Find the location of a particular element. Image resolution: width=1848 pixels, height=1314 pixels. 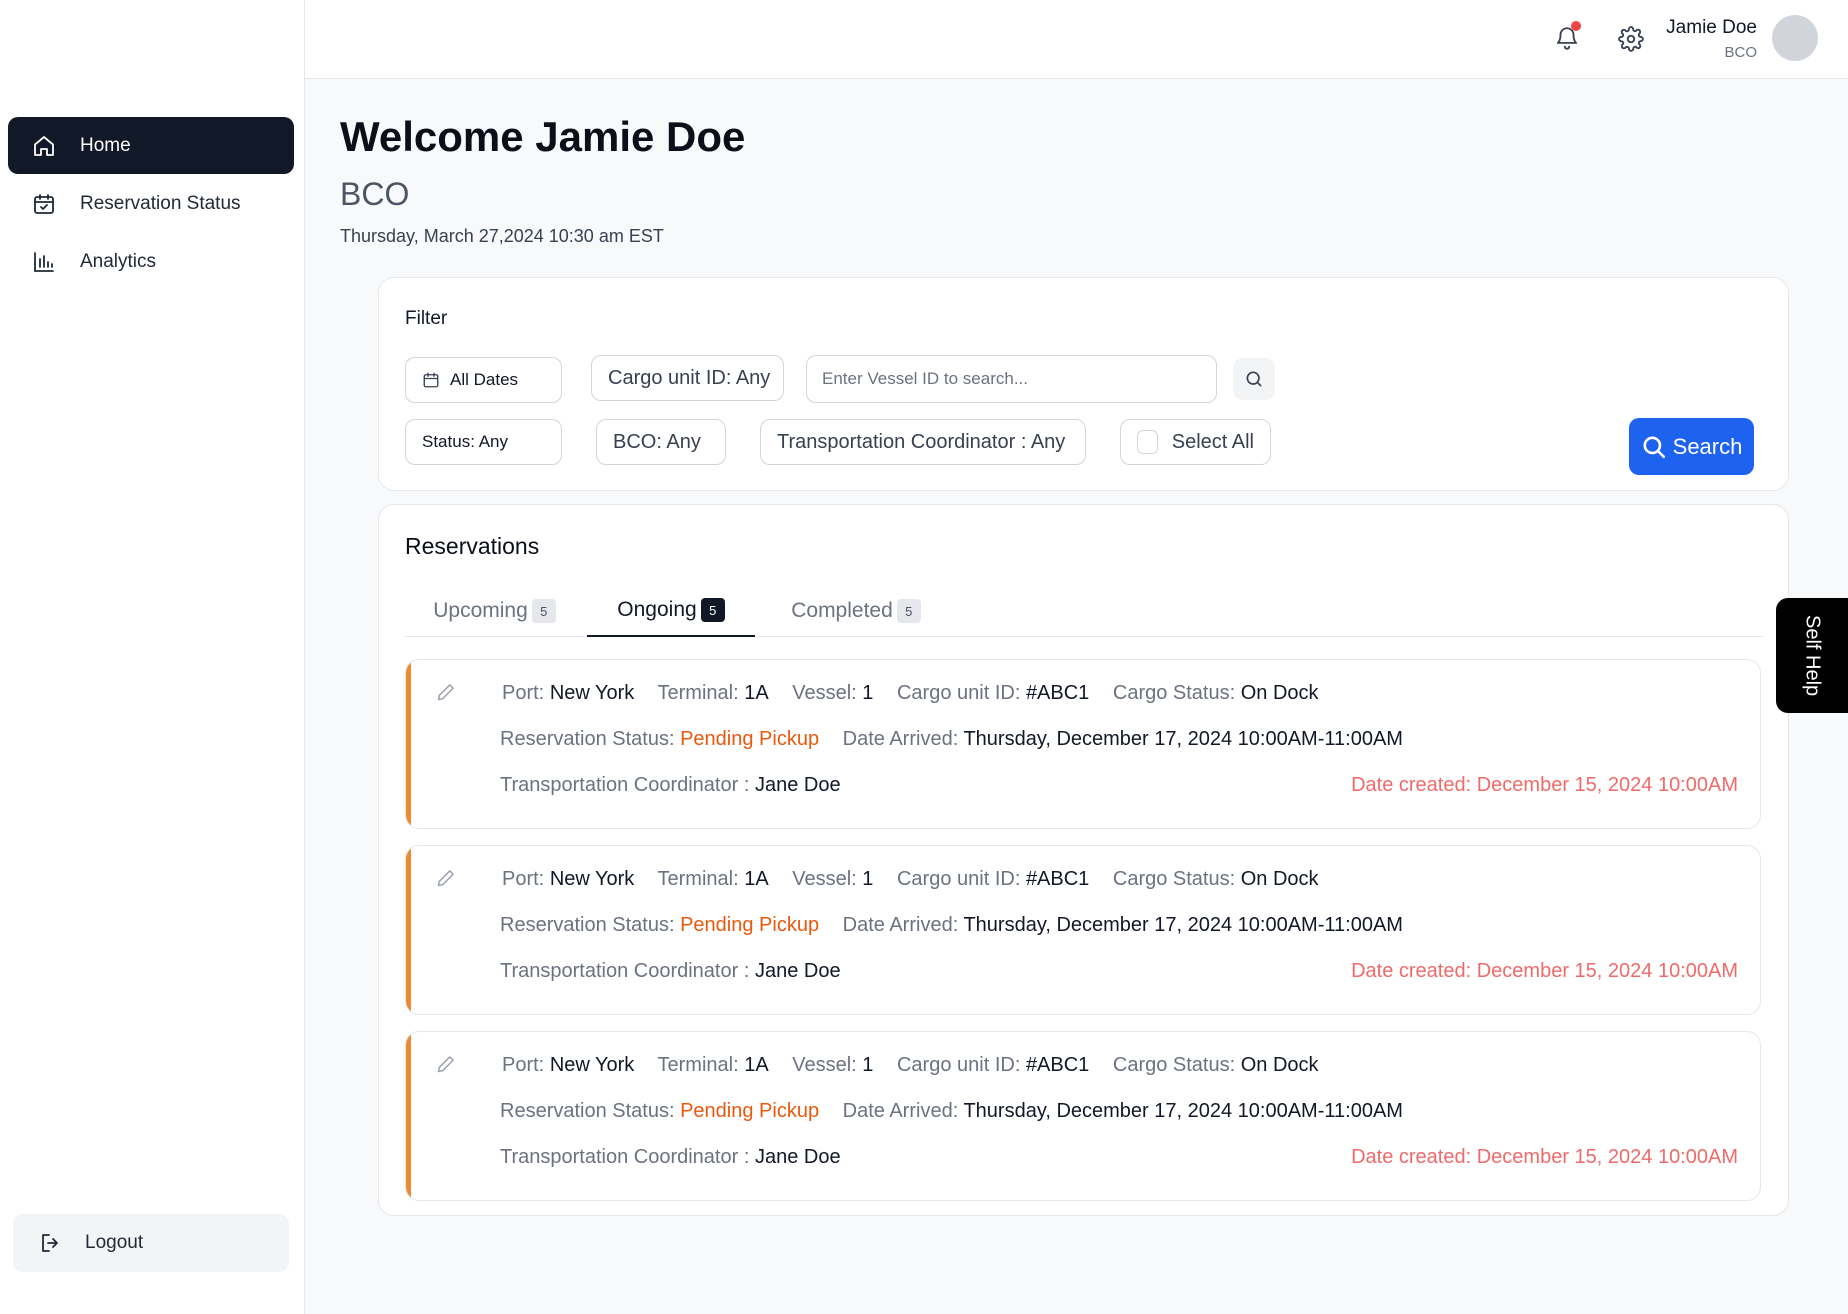

notification-dot is located at coordinates (1576, 26).